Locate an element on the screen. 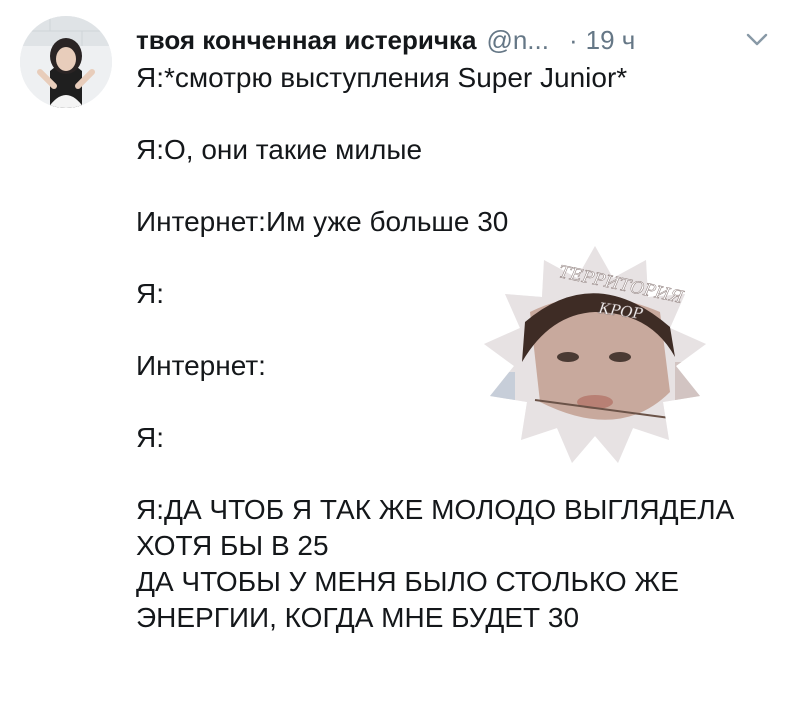 The image size is (794, 720). tweet-header: твоя конченная истеричка @n... · 19 ч is located at coordinates (385, 40).